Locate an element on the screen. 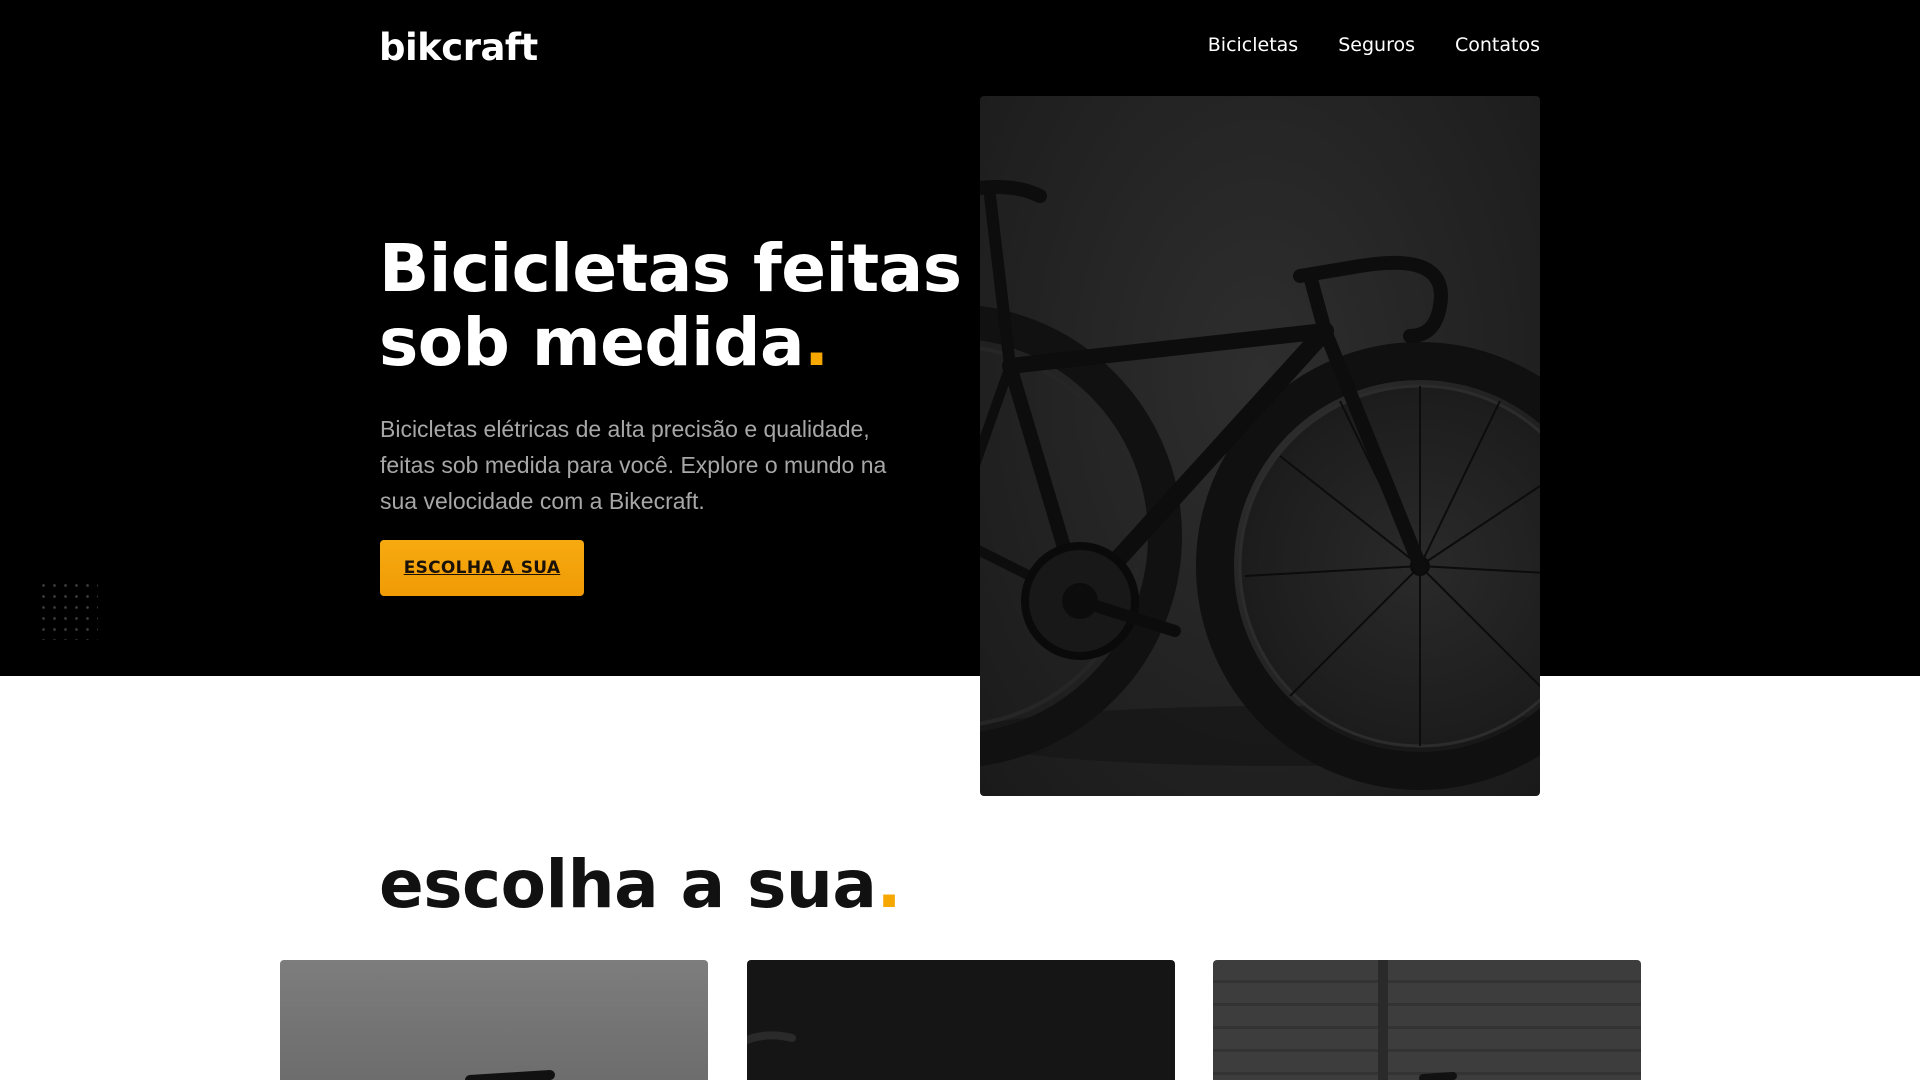  dot-pattern-decoration is located at coordinates (68, 610).